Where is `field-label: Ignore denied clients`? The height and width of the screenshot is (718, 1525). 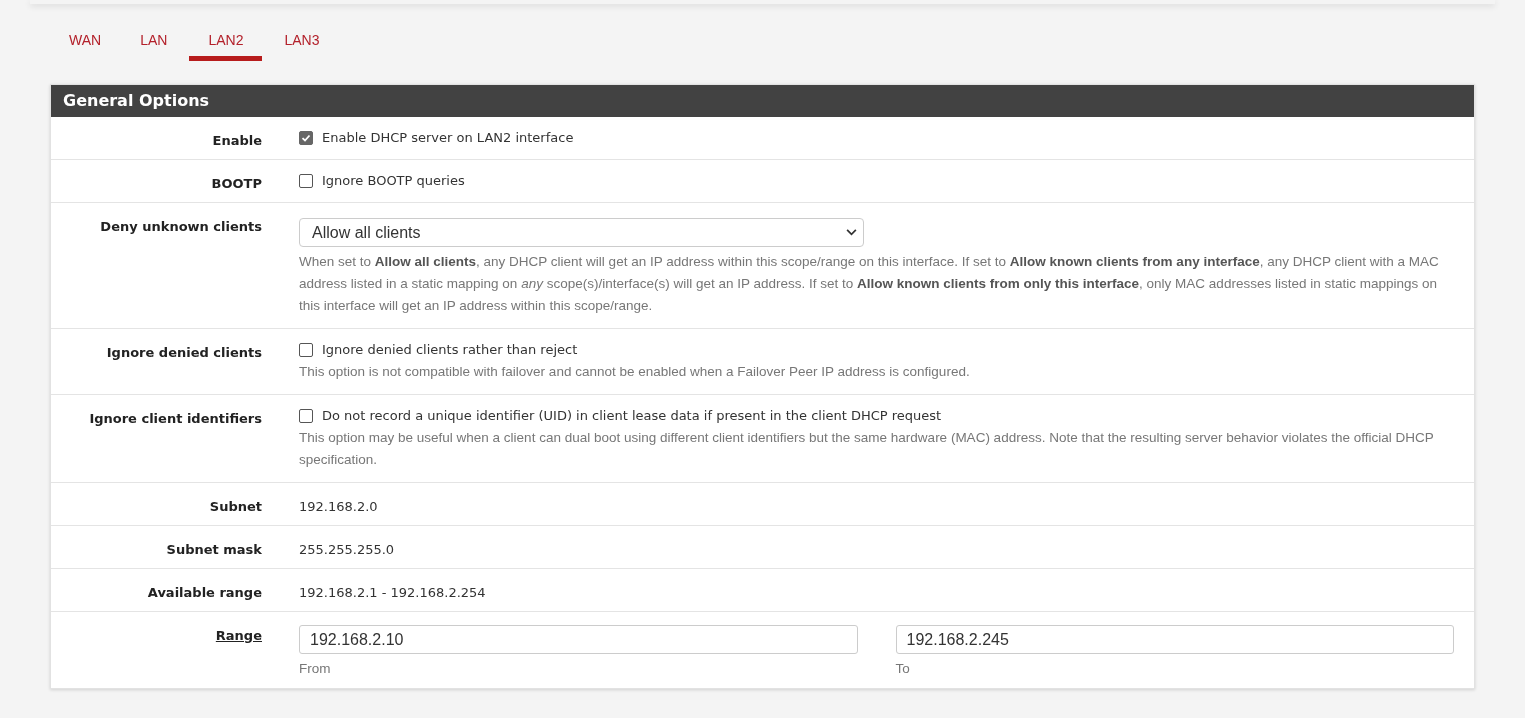 field-label: Ignore denied clients is located at coordinates (184, 352).